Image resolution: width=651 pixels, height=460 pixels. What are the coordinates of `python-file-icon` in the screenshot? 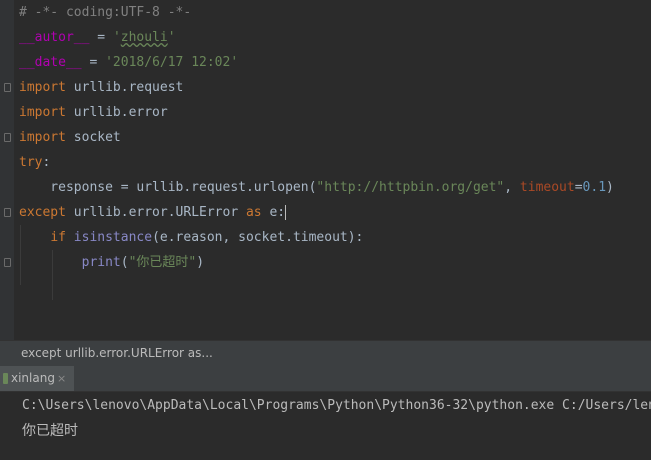 It's located at (5, 378).